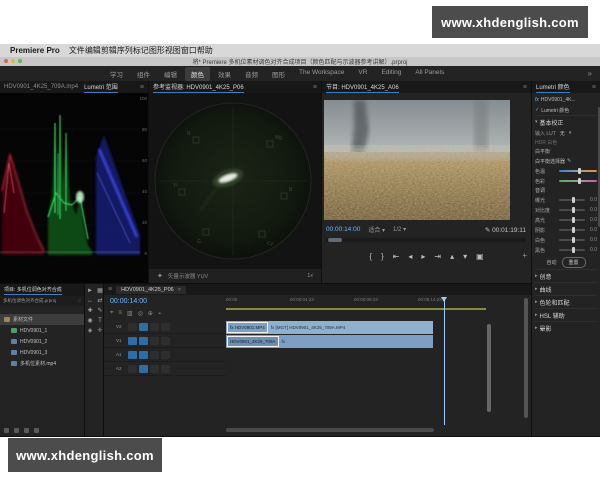 The height and width of the screenshot is (480, 600). Describe the element at coordinates (376, 229) in the screenshot. I see `fit-dropdown: 适合 ▾` at that location.